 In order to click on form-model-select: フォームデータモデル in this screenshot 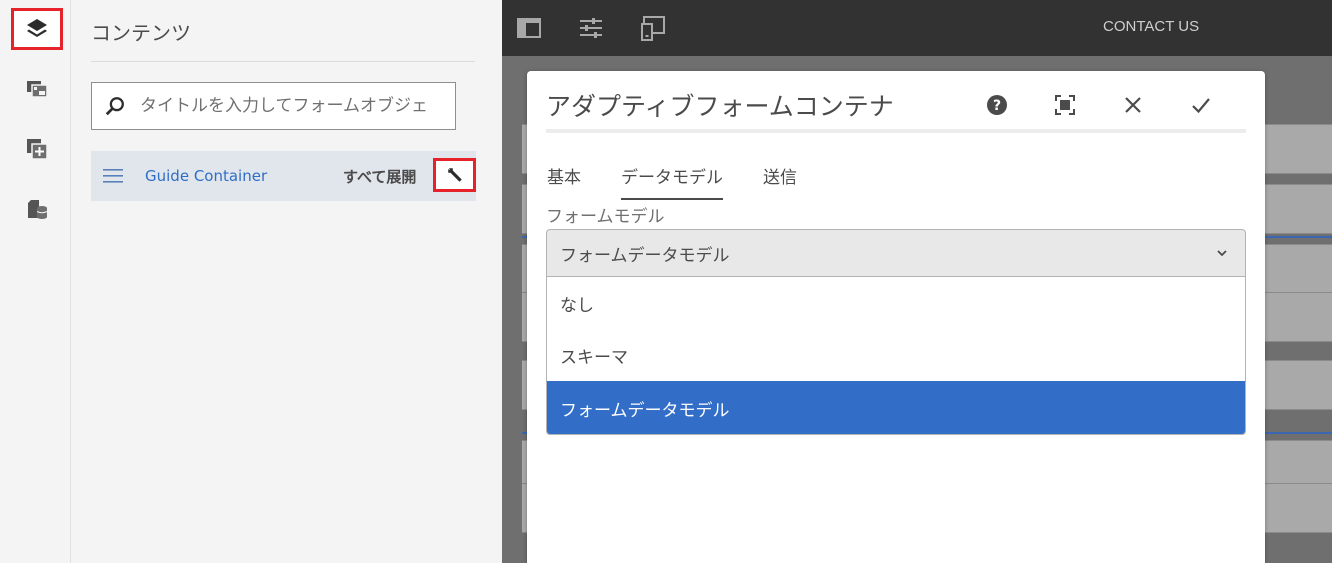, I will do `click(896, 253)`.